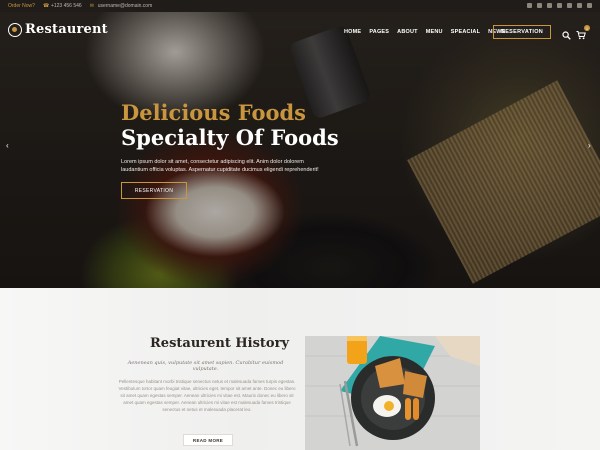  What do you see at coordinates (46, 5) in the screenshot?
I see `phone-icon: ☎` at bounding box center [46, 5].